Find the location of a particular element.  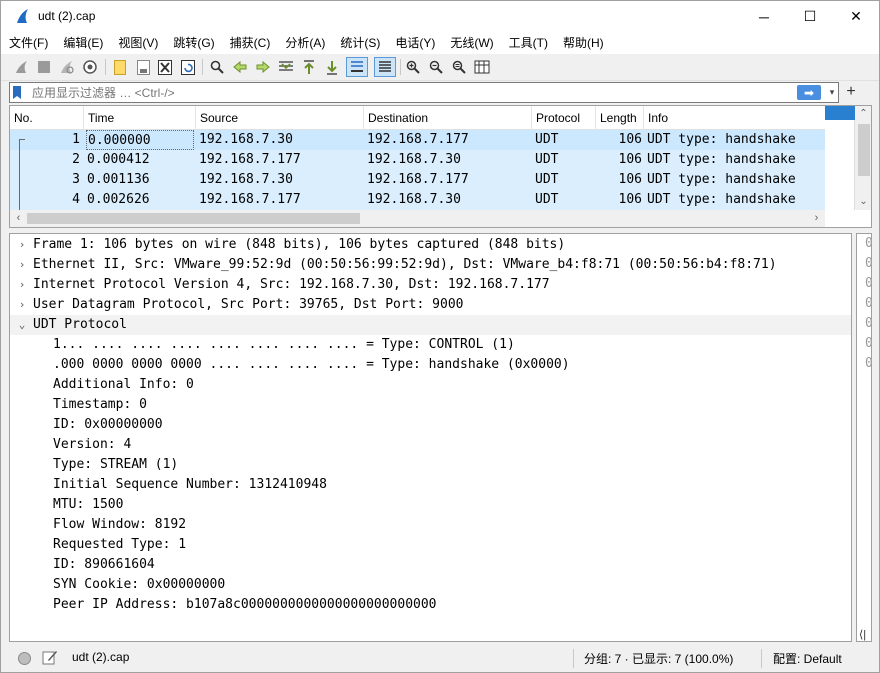

tree-field: ID: 890661604 is located at coordinates (430, 565).